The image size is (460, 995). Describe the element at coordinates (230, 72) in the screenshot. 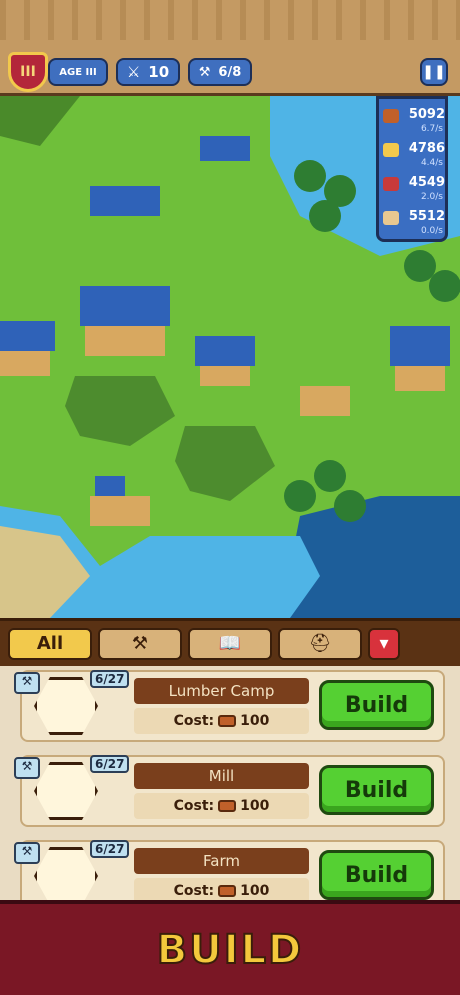

I see `builders-value: 6/8` at that location.